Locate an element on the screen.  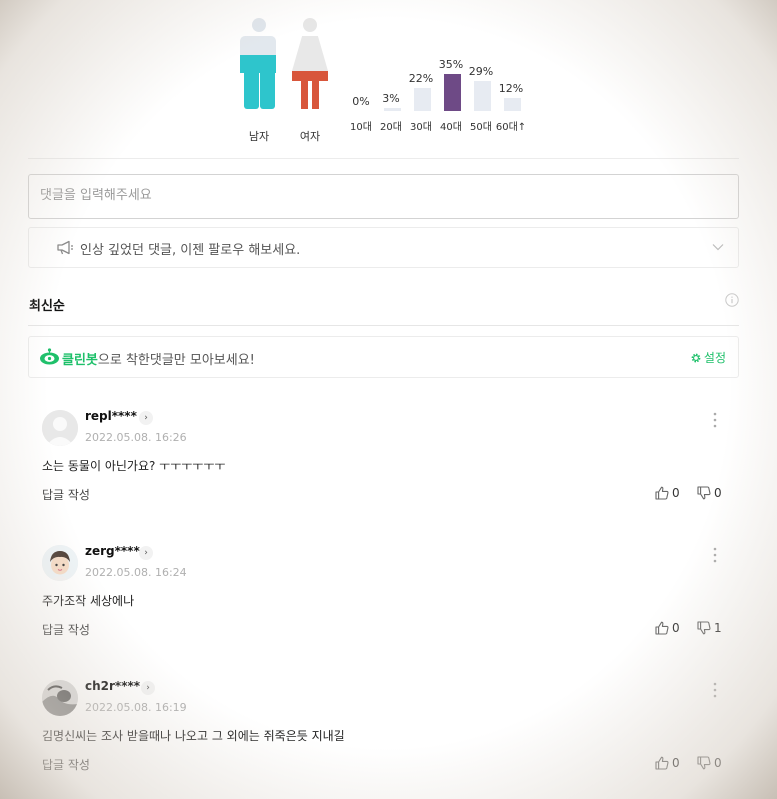
default-avatar-icon is located at coordinates (60, 428).